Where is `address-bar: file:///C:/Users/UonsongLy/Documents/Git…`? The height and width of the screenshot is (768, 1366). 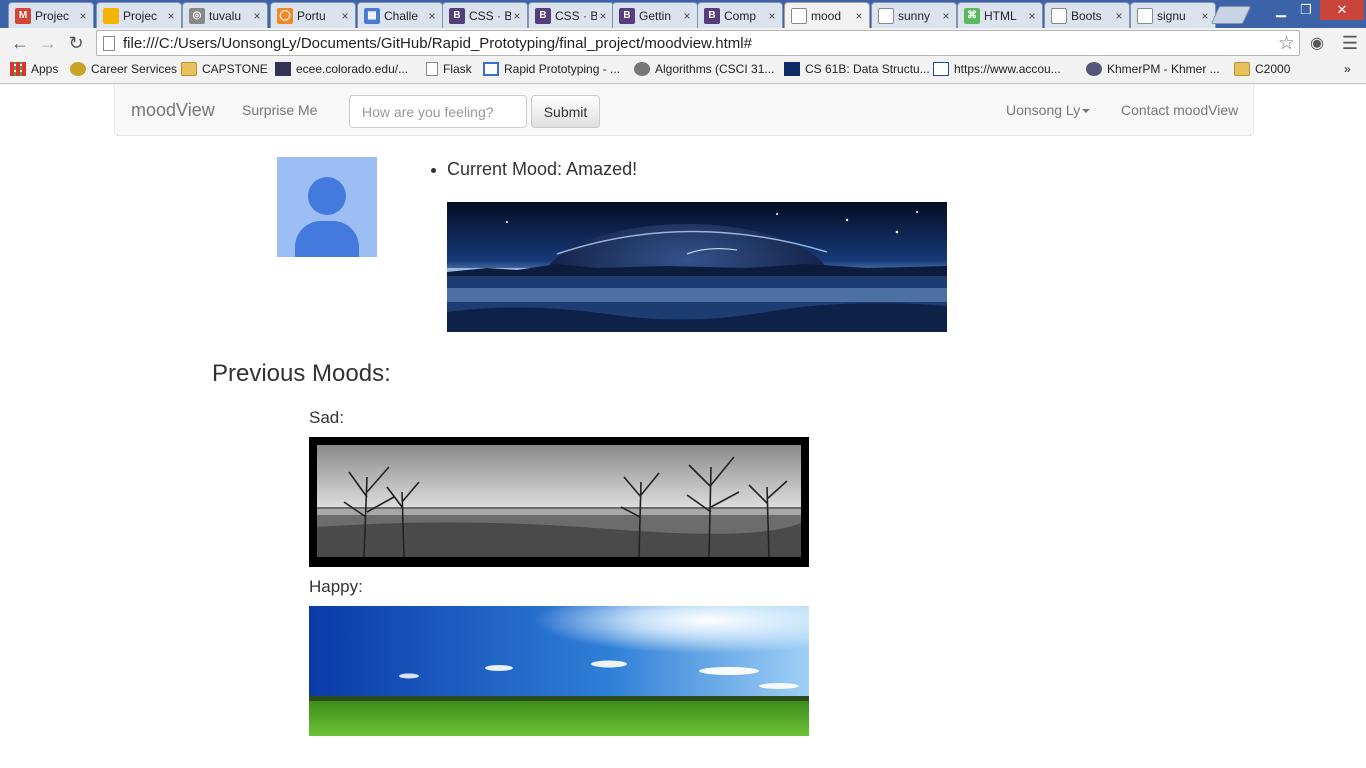
address-bar: file:///C:/Users/UonsongLy/Documents/Git… is located at coordinates (698, 43).